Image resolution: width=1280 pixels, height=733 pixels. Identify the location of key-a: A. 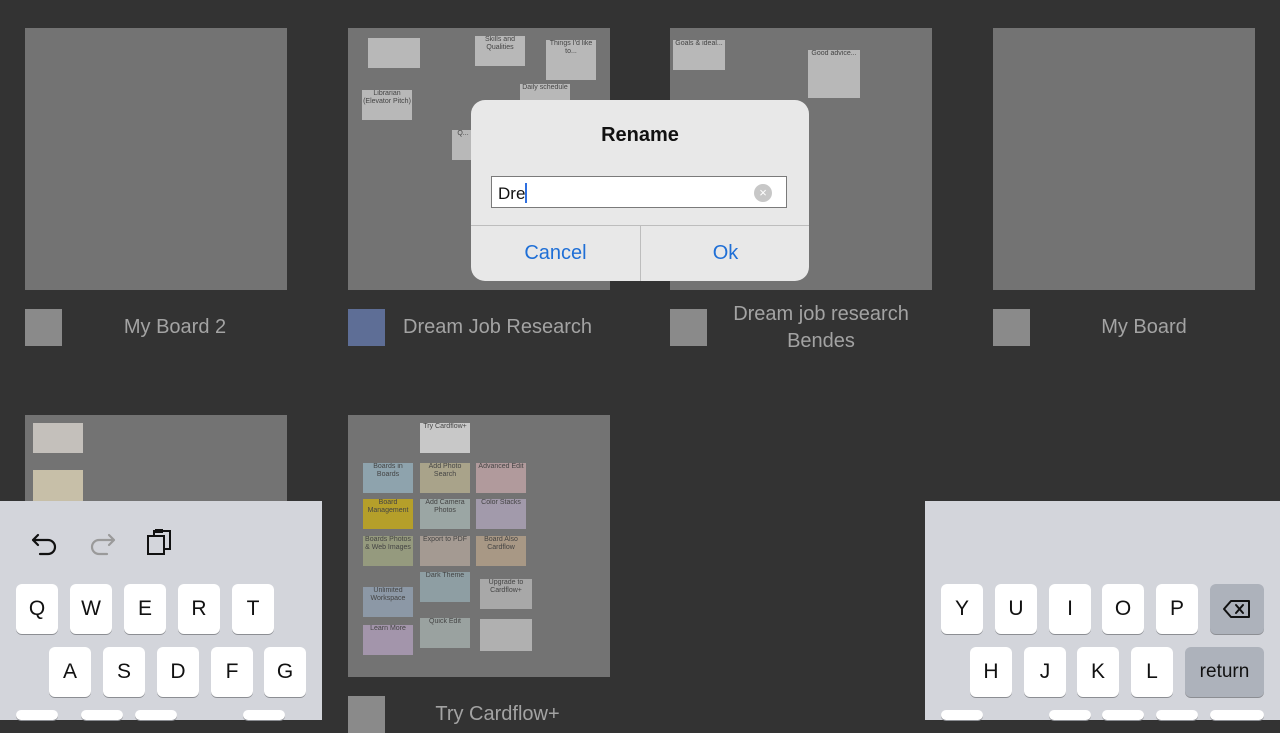
(70, 672).